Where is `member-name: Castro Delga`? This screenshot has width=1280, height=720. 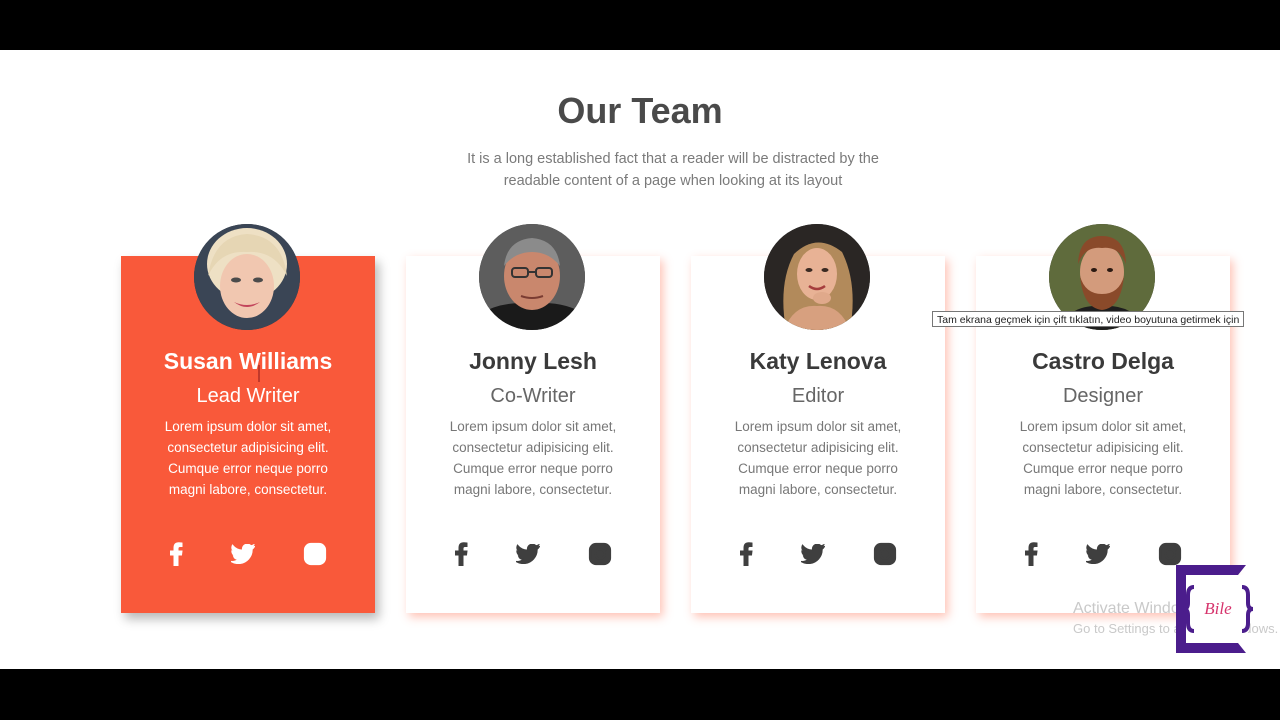 member-name: Castro Delga is located at coordinates (1103, 361).